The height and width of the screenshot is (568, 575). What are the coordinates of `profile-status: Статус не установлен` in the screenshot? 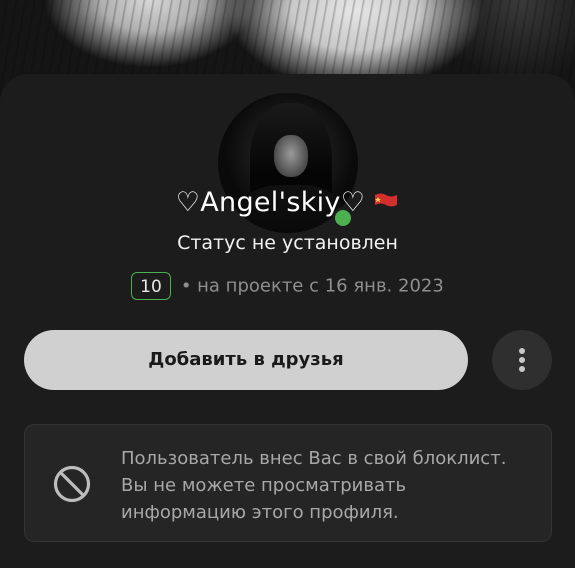 It's located at (287, 243).